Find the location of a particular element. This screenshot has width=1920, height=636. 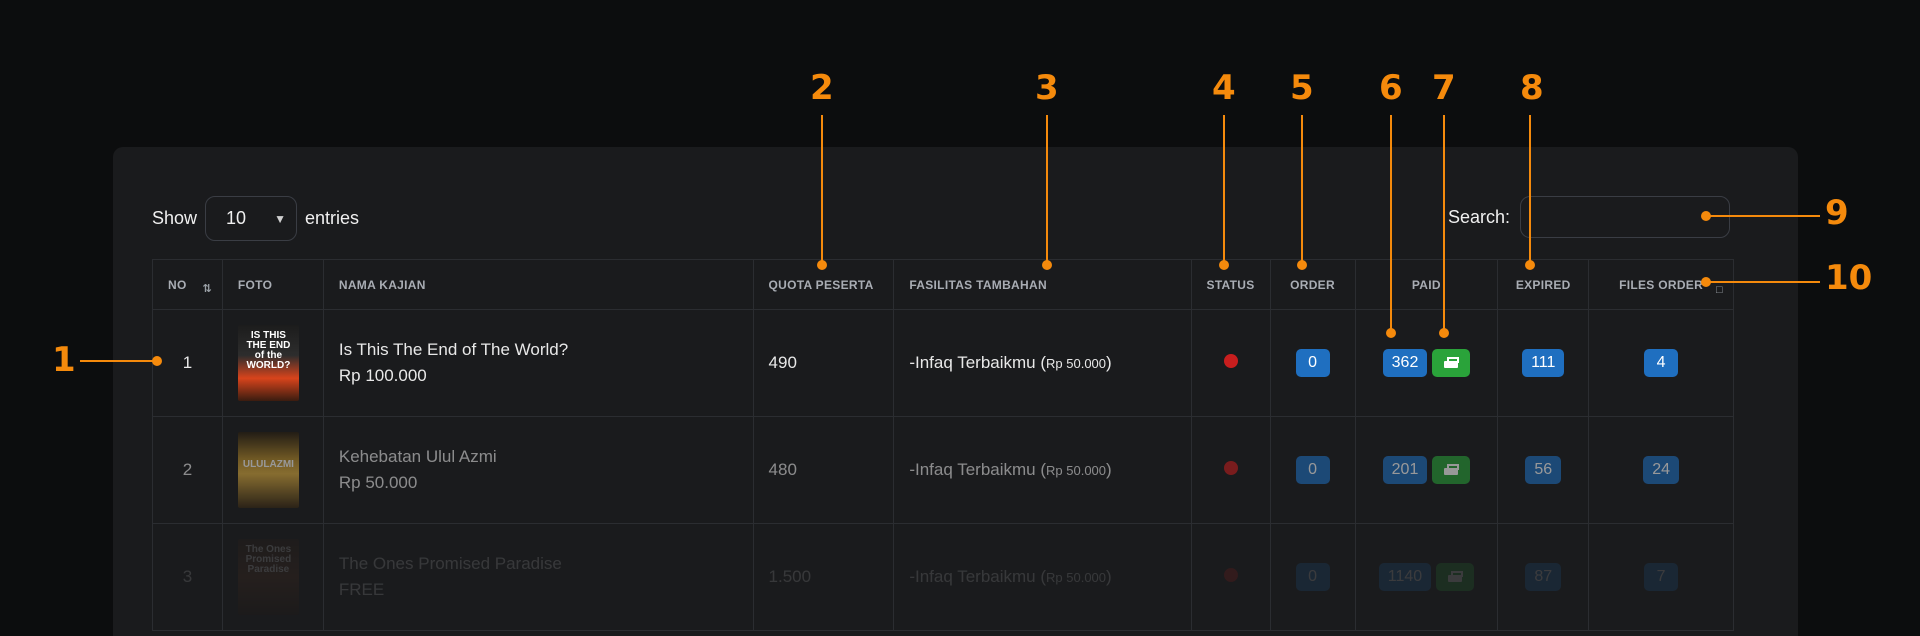

row-nama: Is This The End of The World? Rp 100.000 is located at coordinates (538, 363).